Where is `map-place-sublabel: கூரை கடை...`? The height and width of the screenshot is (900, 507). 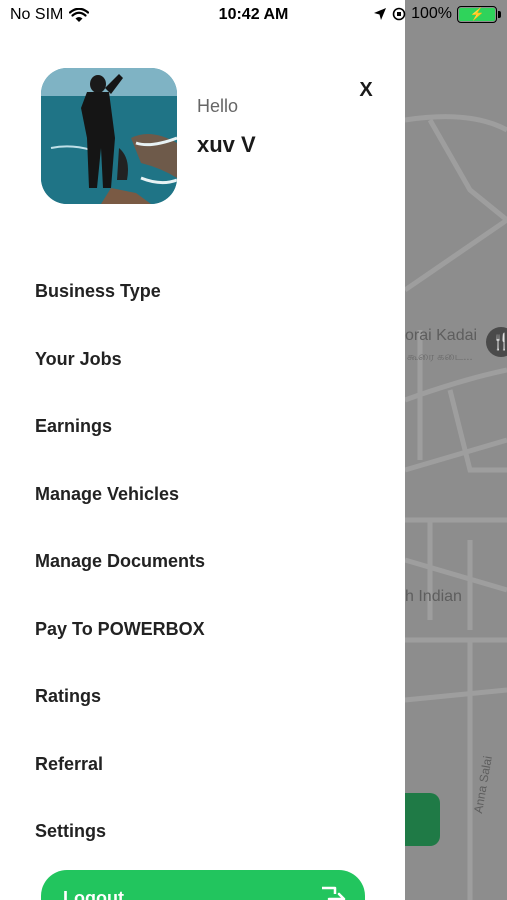 map-place-sublabel: கூரை கடை... is located at coordinates (440, 357).